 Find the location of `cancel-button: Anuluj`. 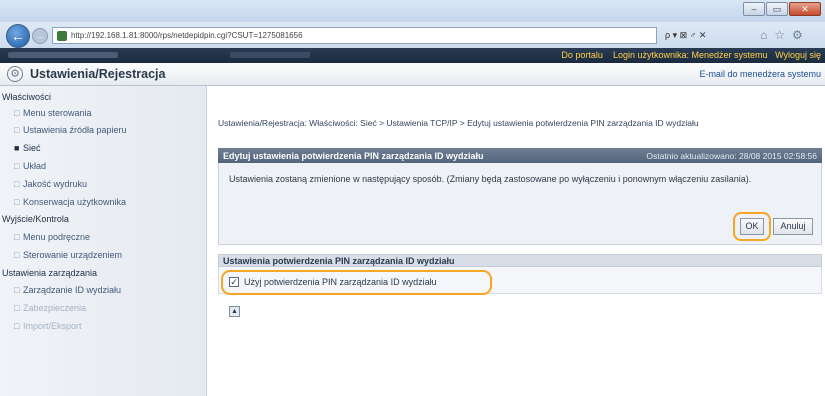

cancel-button: Anuluj is located at coordinates (793, 226).